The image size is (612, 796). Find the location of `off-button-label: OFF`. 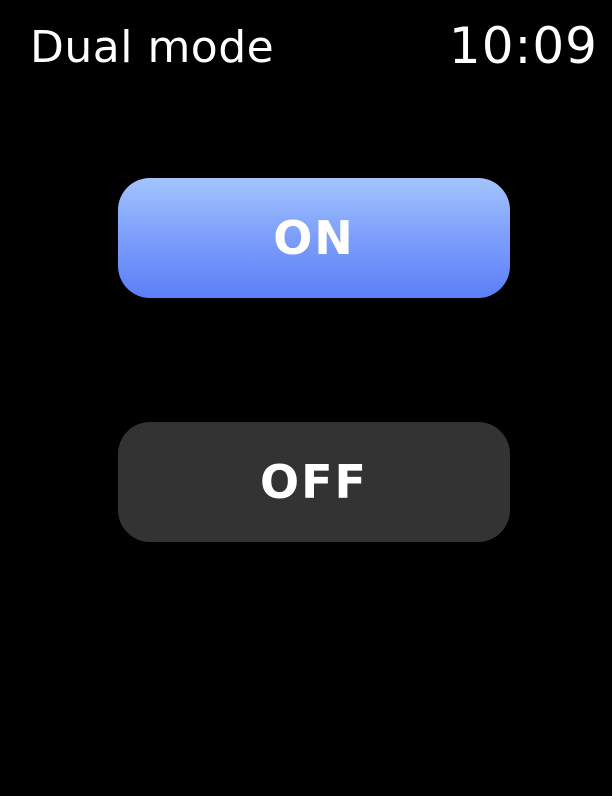

off-button-label: OFF is located at coordinates (314, 482).